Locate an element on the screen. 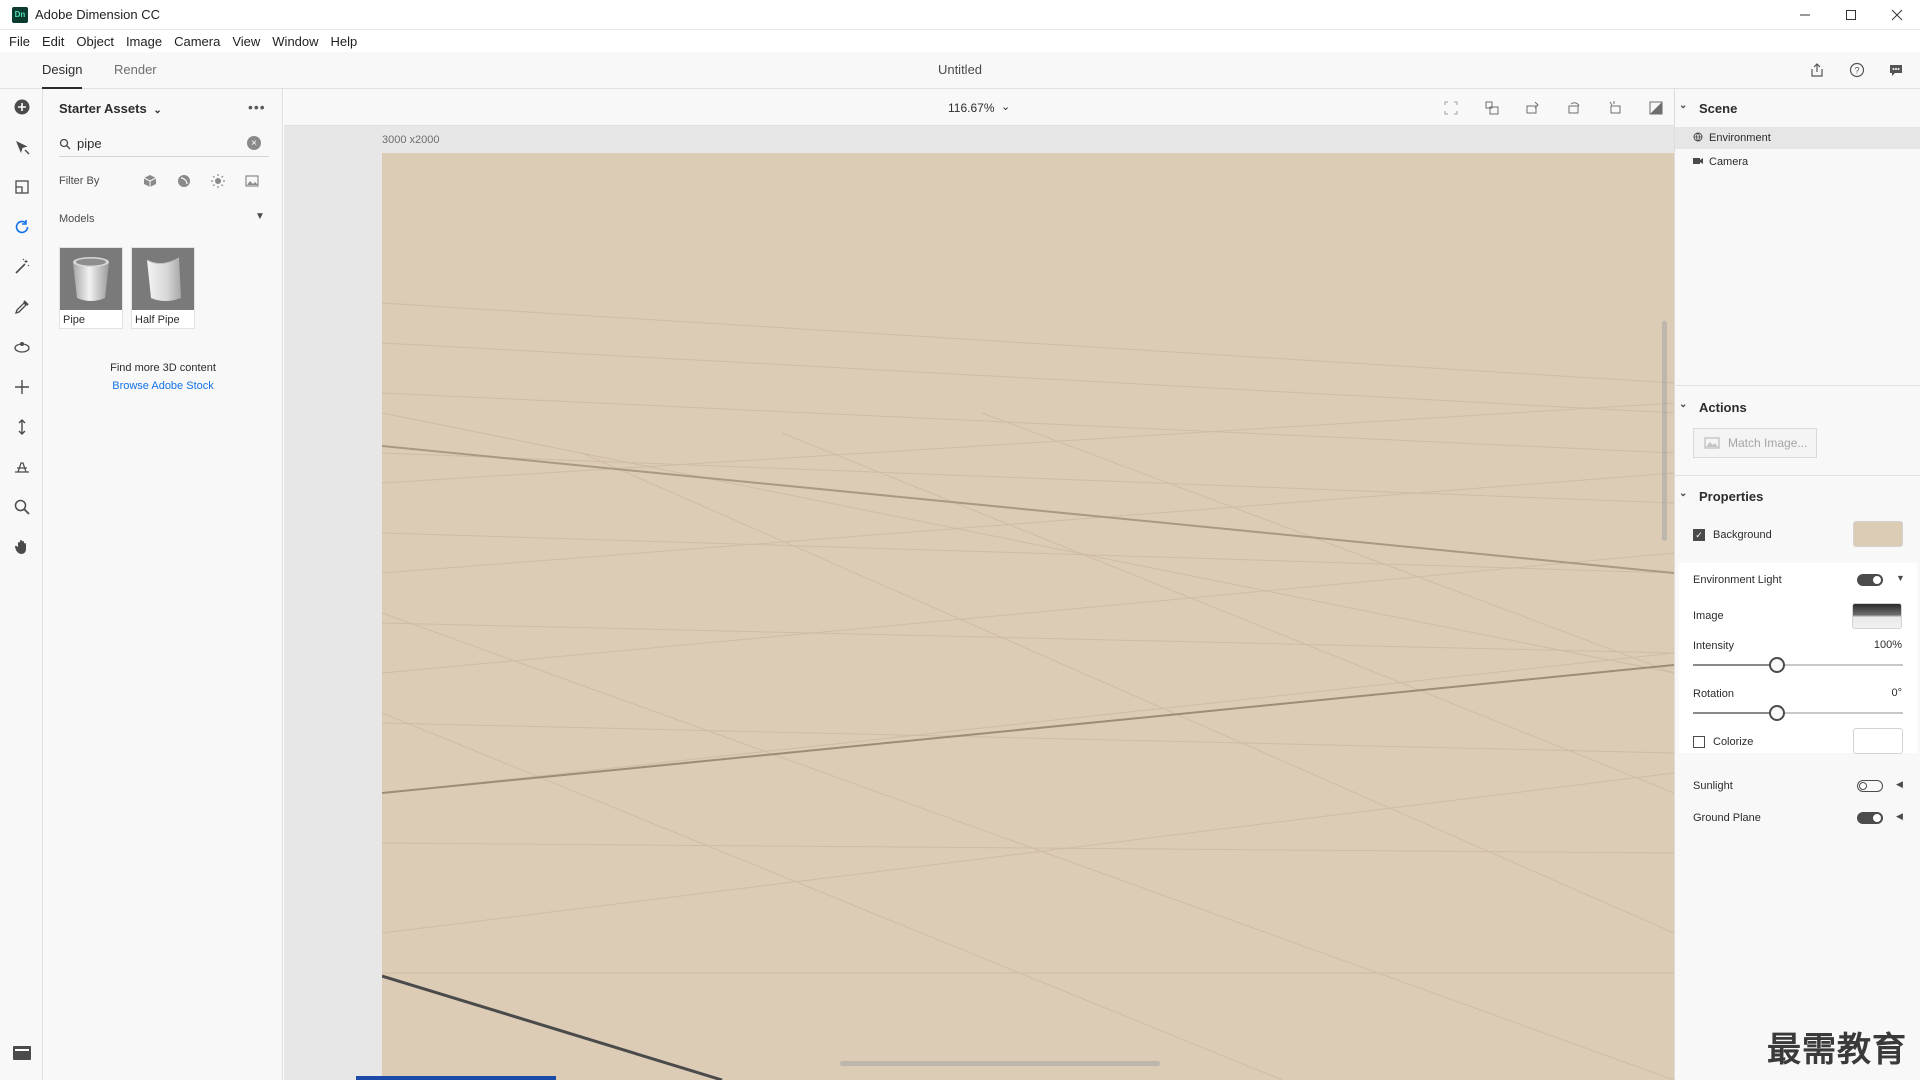 This screenshot has width=1920, height=1080. intensity-slider is located at coordinates (1798, 665).